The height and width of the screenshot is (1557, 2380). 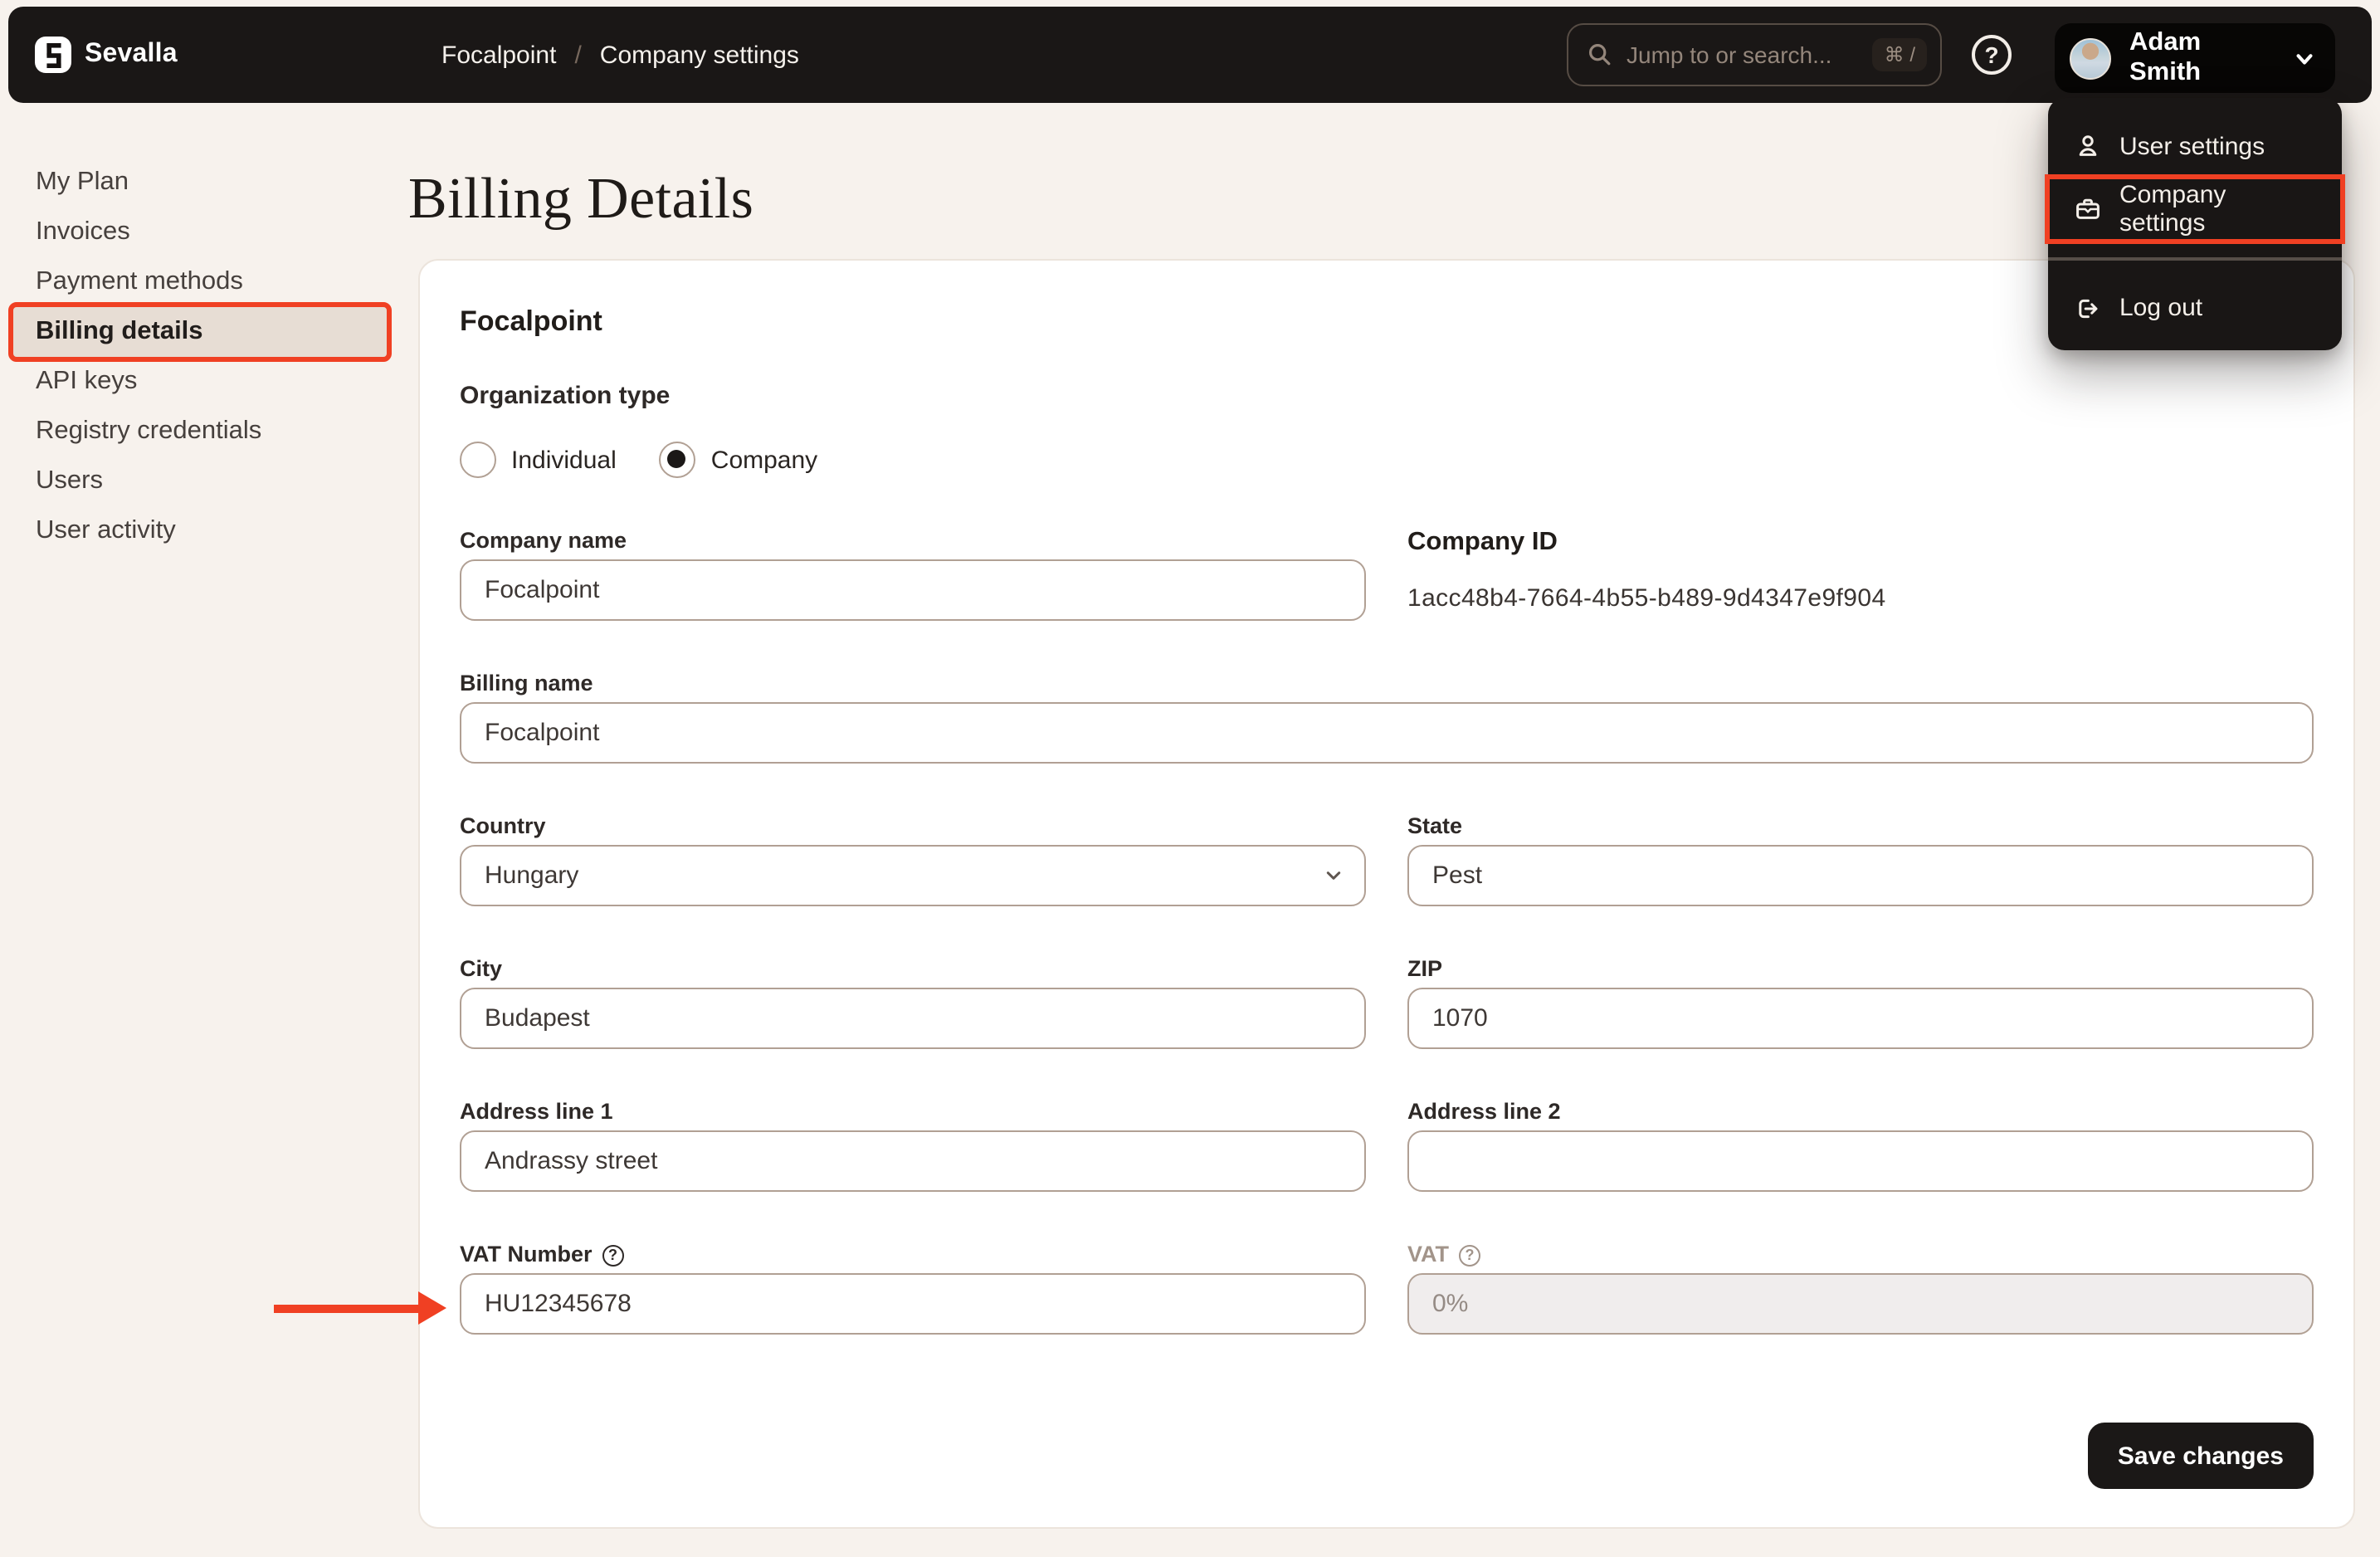 I want to click on save-changes-button: Save changes, so click(x=2200, y=1456).